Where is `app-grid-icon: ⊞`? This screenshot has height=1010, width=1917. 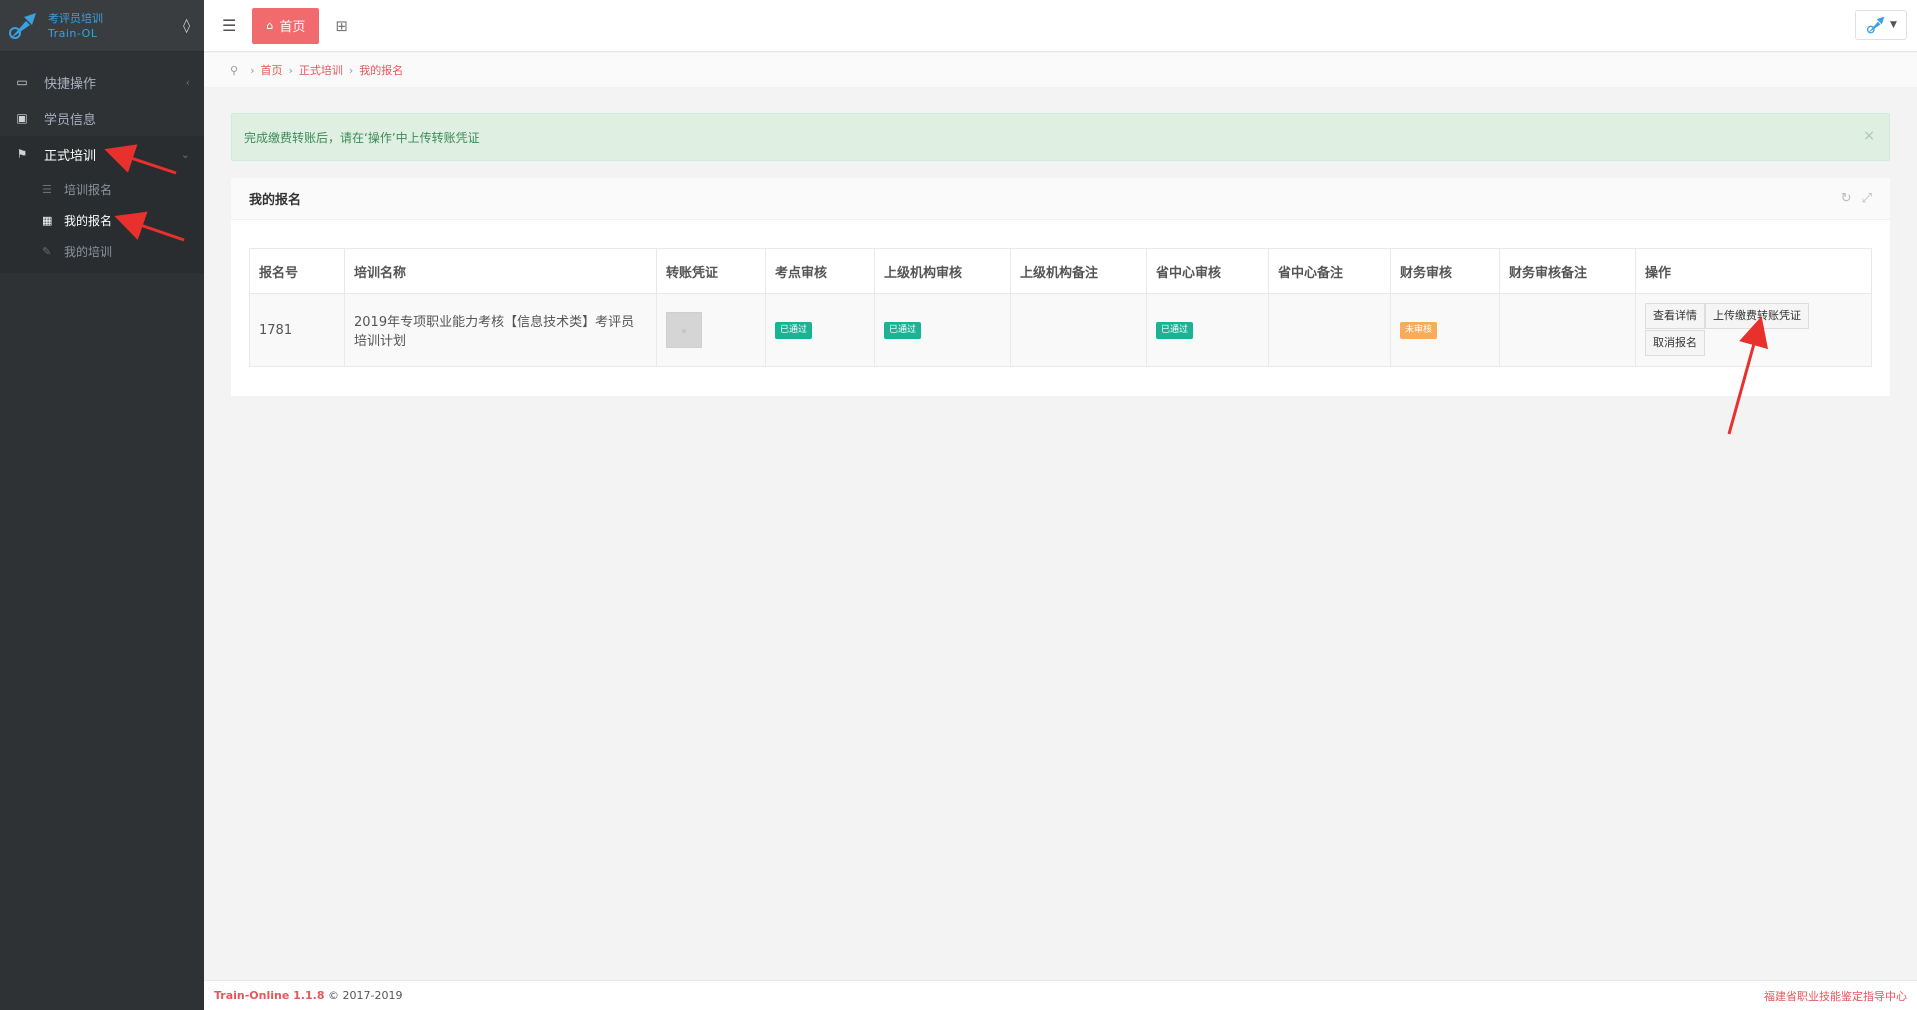 app-grid-icon: ⊞ is located at coordinates (341, 26).